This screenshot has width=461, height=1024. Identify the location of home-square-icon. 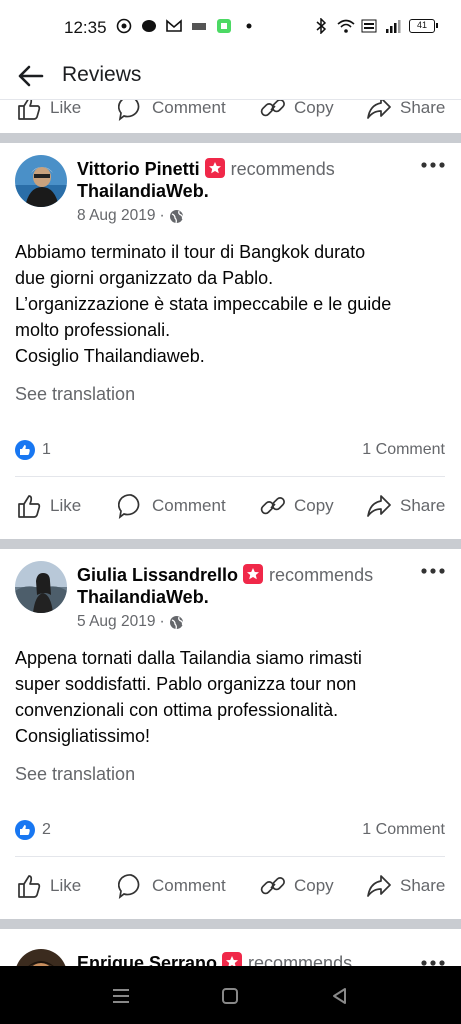
(230, 996).